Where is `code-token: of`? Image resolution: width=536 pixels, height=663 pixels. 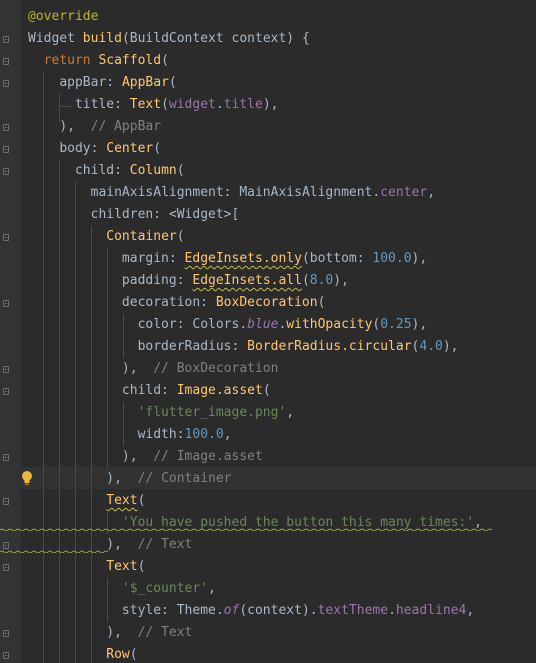 code-token: of is located at coordinates (231, 610).